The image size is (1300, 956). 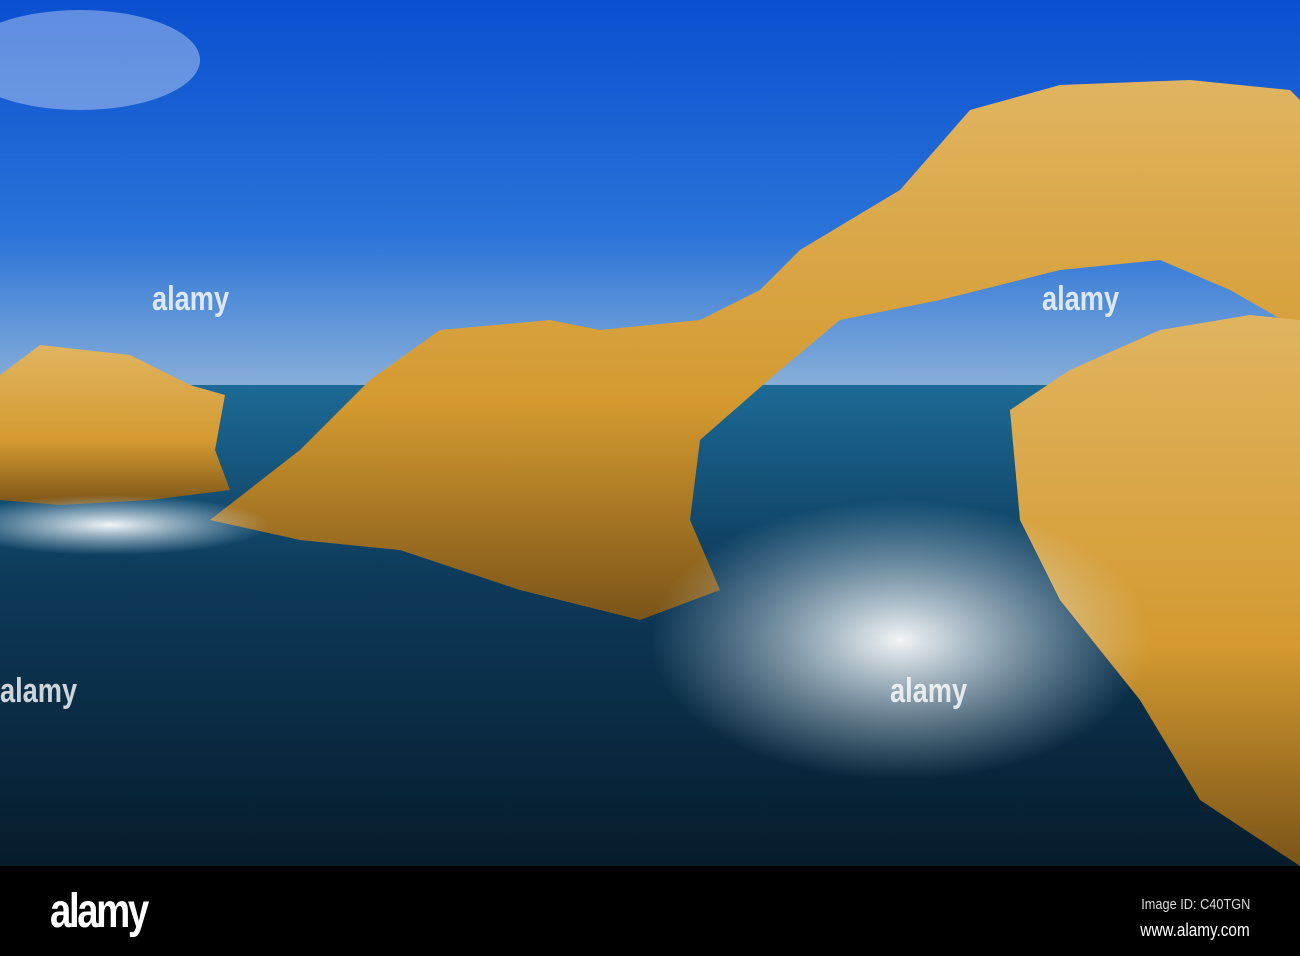 I want to click on image-id: Image ID: C40TGN, so click(x=1195, y=904).